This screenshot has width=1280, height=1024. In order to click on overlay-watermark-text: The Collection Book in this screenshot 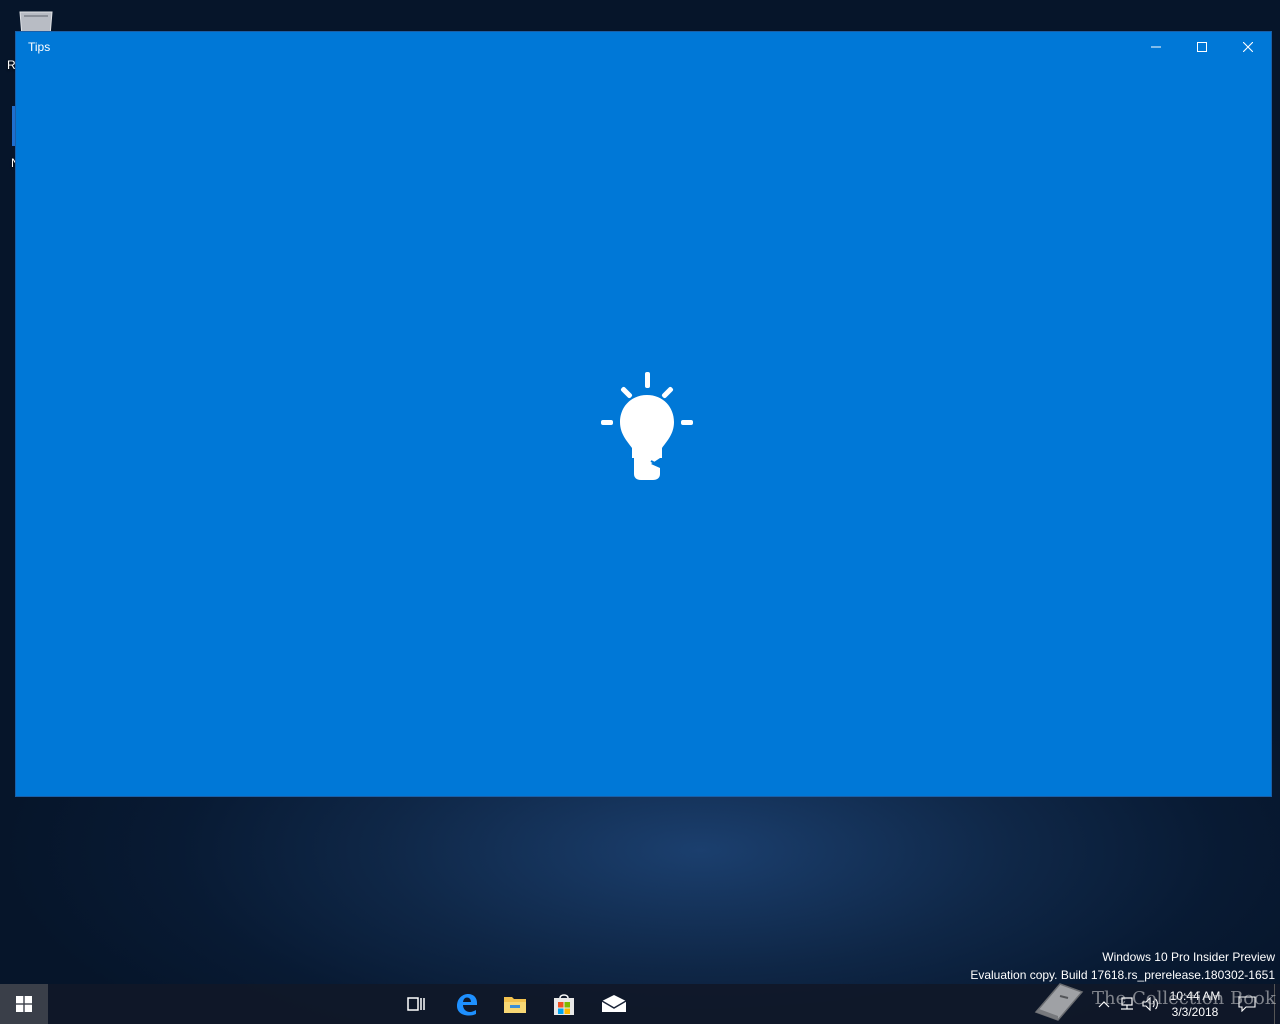, I will do `click(1184, 998)`.